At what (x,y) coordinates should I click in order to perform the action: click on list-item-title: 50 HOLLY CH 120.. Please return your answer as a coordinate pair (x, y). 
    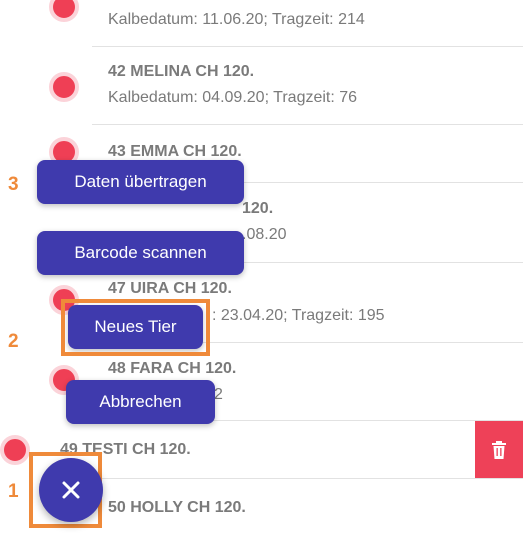
    Looking at the image, I should click on (177, 507).